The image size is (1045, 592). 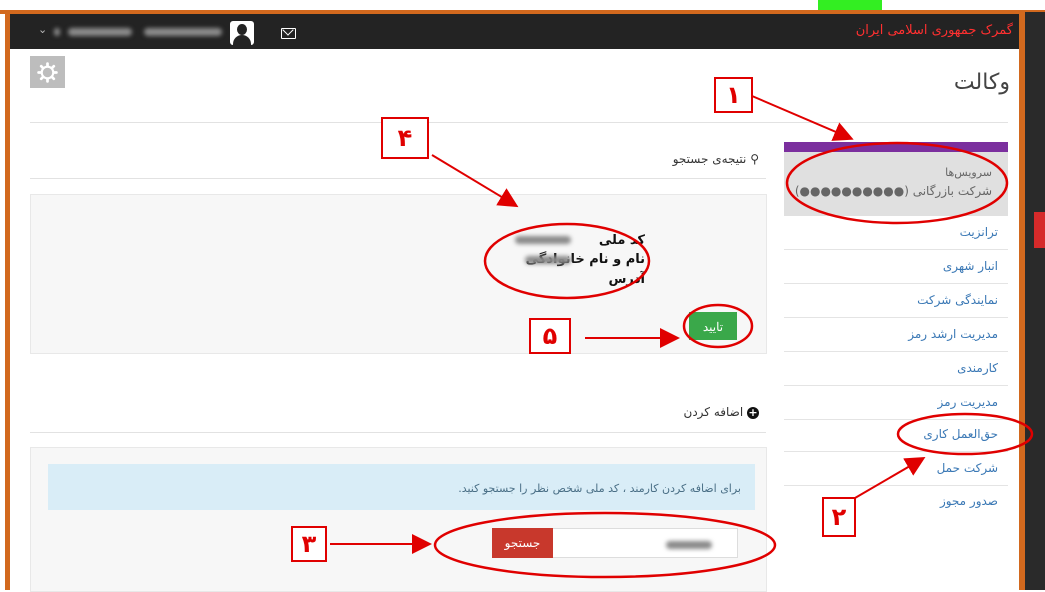 I want to click on annotation-number-5: ۵, so click(x=550, y=336).